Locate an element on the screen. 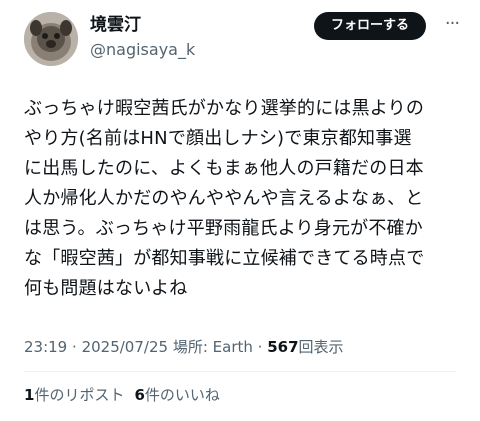 Image resolution: width=480 pixels, height=421 pixels. likes-link: 6件のいいね is located at coordinates (176, 395).